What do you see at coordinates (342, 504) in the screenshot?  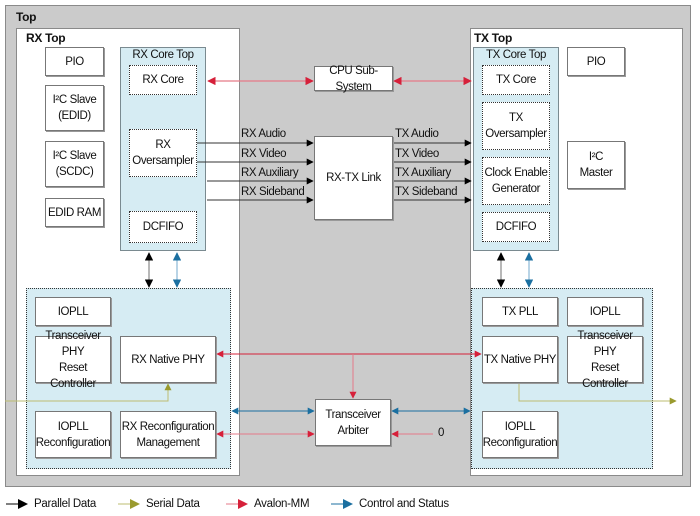 I see `control-status-arrow-icon` at bounding box center [342, 504].